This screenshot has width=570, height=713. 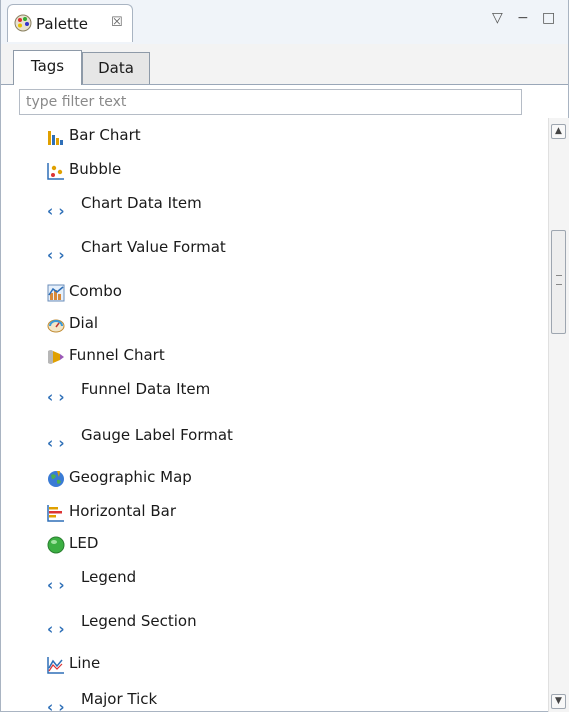 I want to click on horizontal-bar-icon, so click(x=56, y=513).